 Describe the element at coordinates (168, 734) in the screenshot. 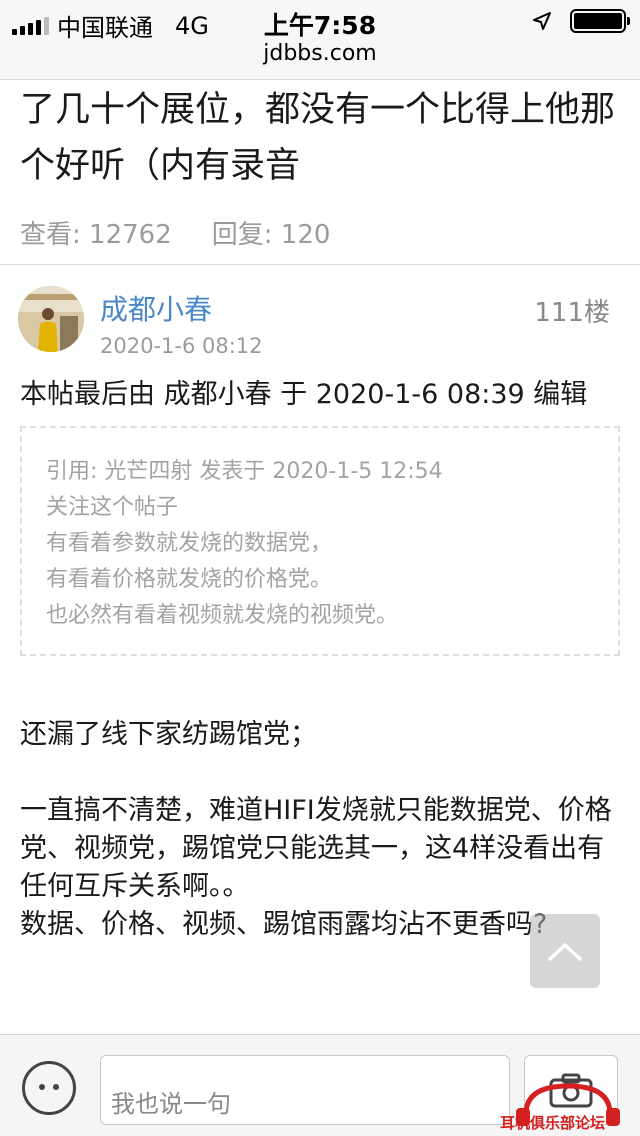

I see `post-paragraph: 还漏了线下家纺踢馆党；` at that location.